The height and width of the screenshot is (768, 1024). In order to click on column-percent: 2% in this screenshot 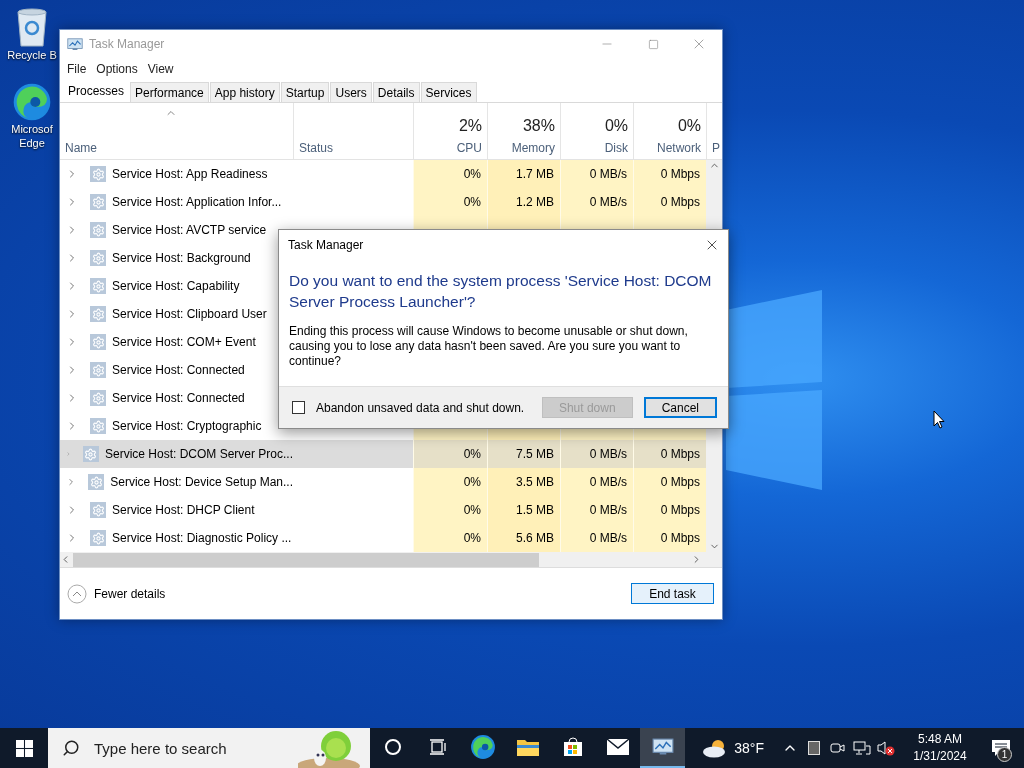, I will do `click(470, 126)`.